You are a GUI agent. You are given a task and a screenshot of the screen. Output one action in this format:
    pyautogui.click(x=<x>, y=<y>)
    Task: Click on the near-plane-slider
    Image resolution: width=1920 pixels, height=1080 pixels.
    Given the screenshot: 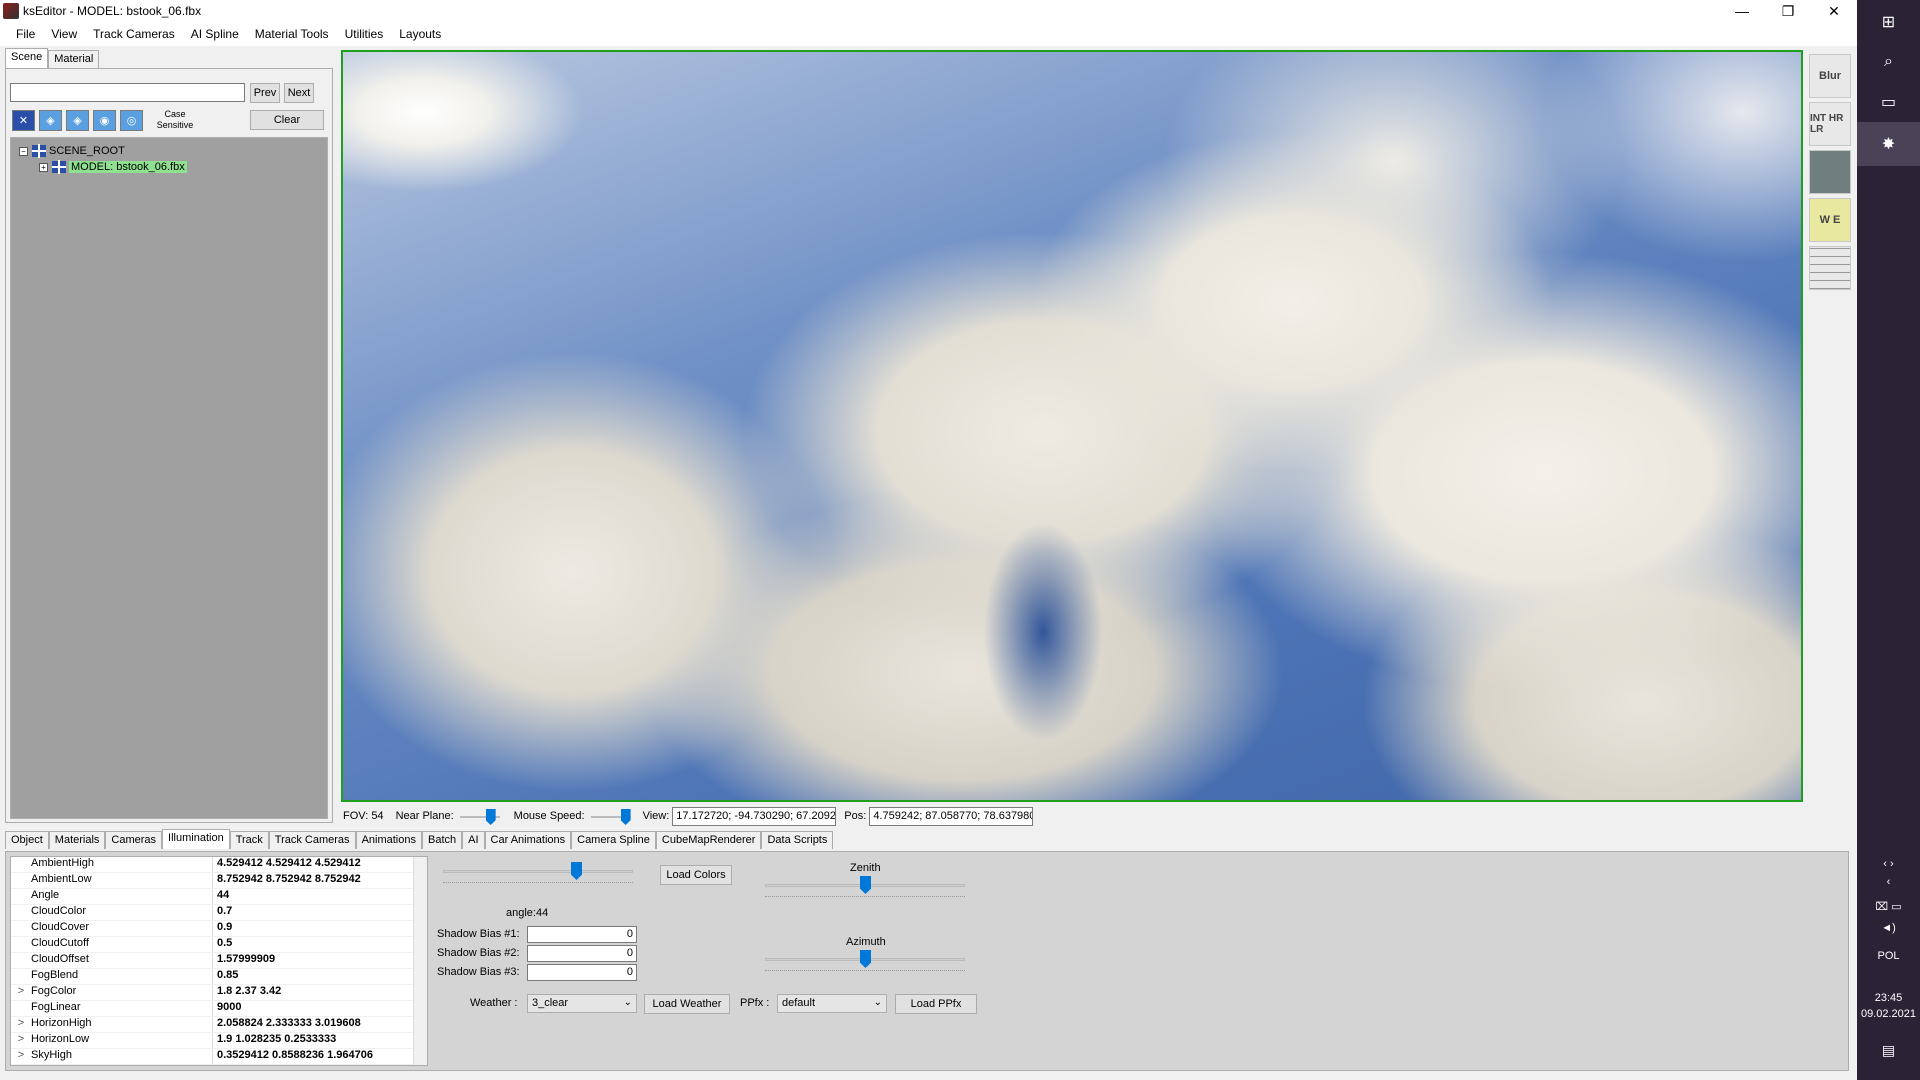 What is the action you would take?
    pyautogui.click(x=479, y=817)
    